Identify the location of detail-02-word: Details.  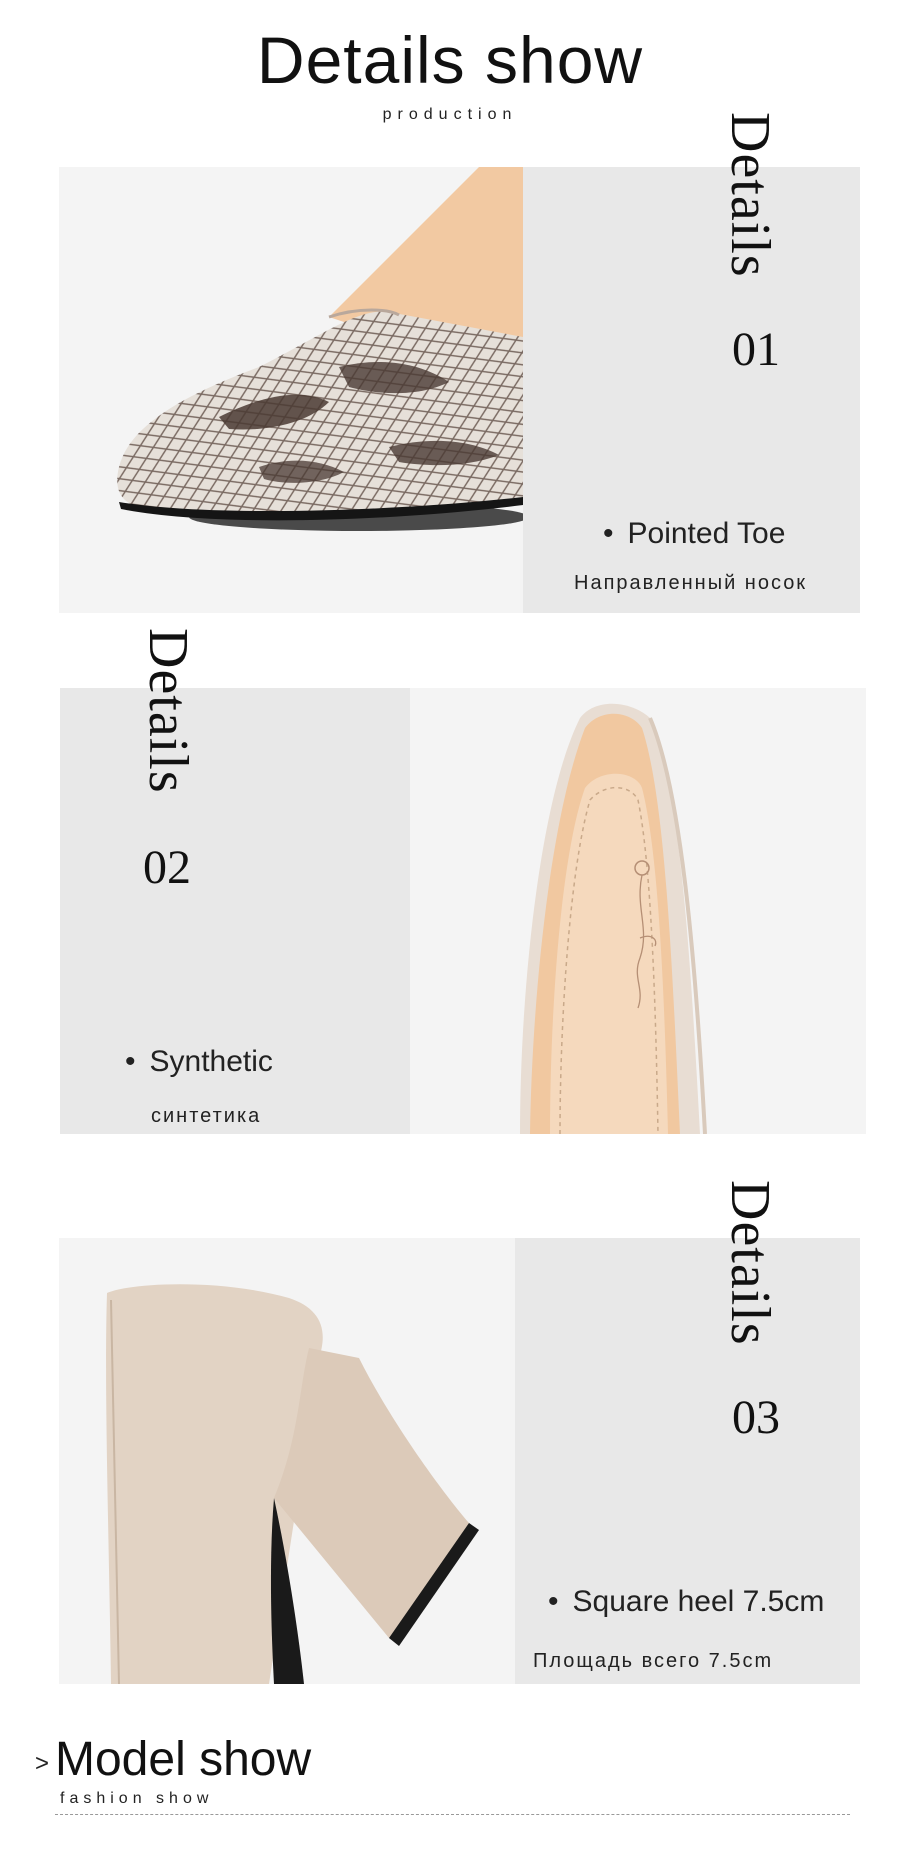
(168, 711).